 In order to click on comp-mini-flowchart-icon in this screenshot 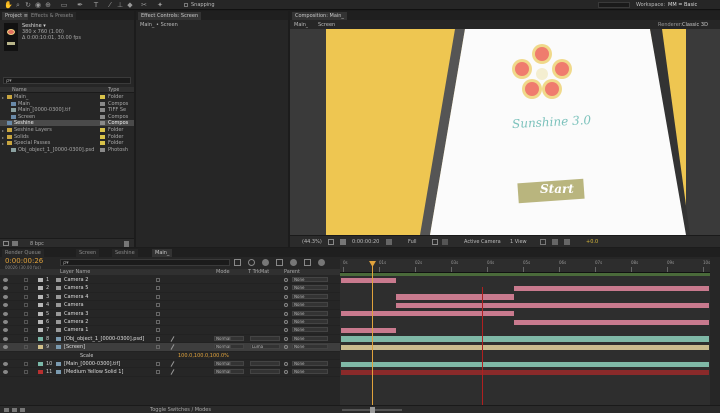, I will do `click(237, 262)`.